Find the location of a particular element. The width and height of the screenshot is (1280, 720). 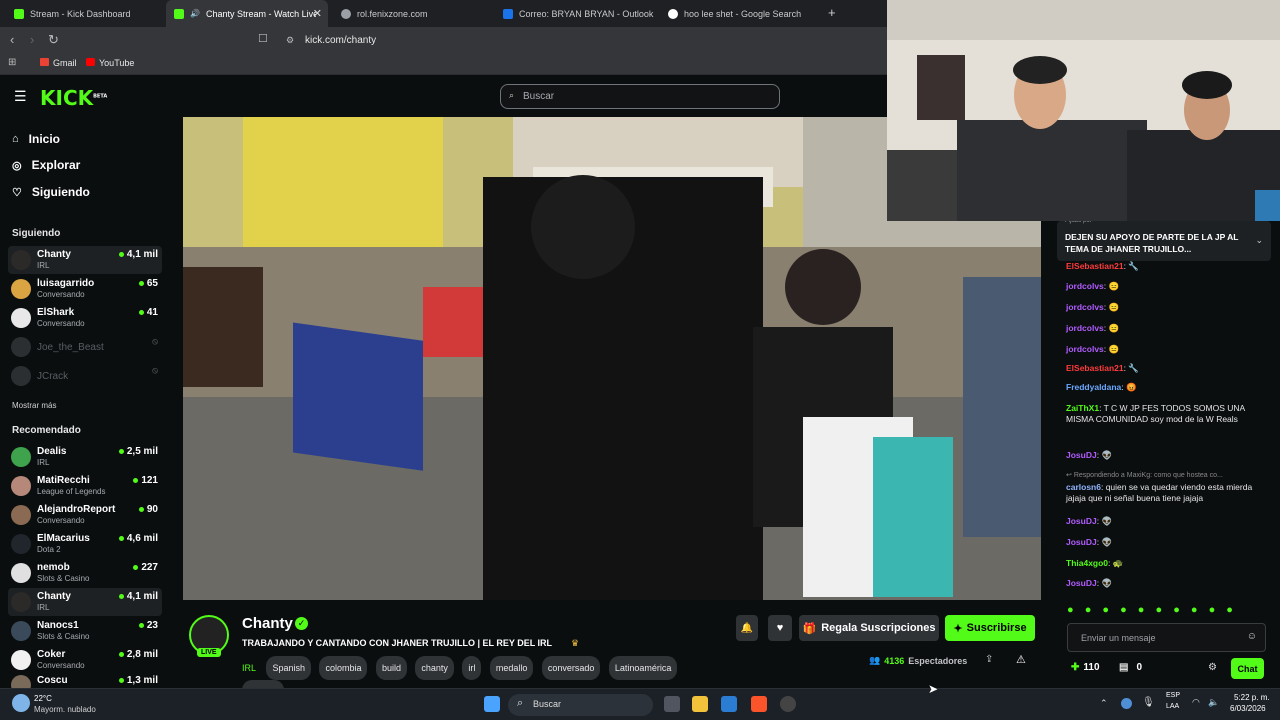

bookmark-icon: ☐ is located at coordinates (263, 38).